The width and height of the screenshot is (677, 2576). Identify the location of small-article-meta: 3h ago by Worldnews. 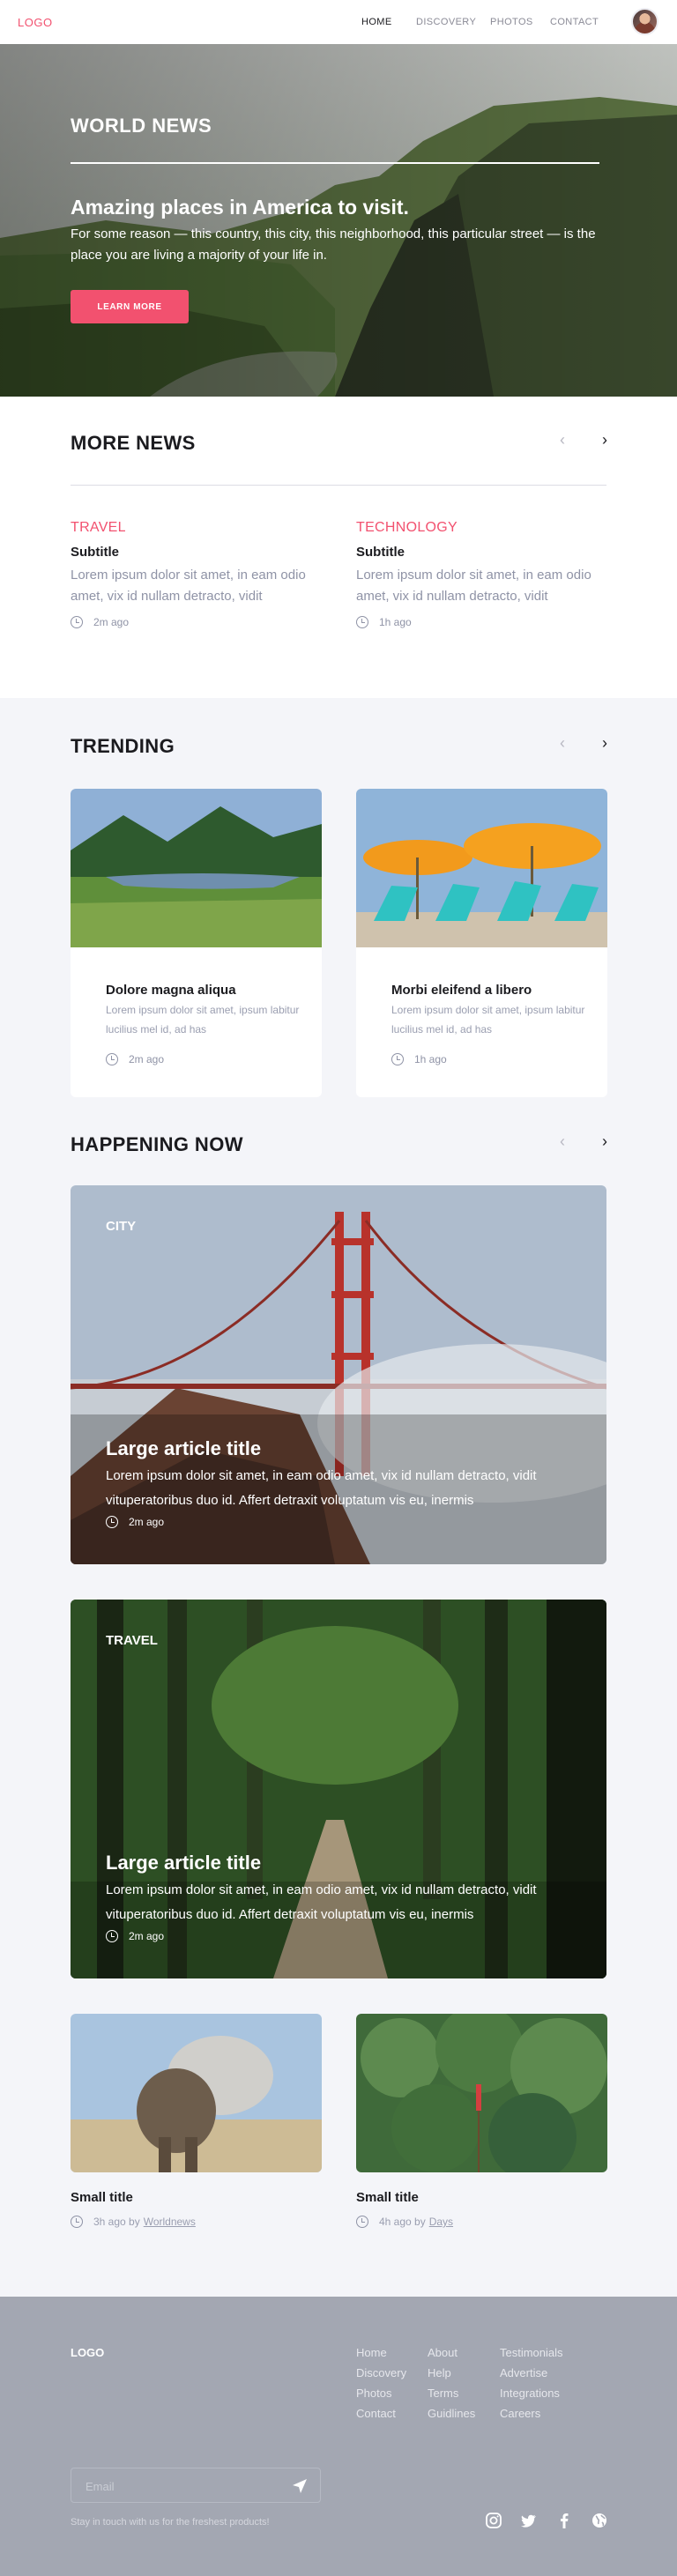
(196, 2222).